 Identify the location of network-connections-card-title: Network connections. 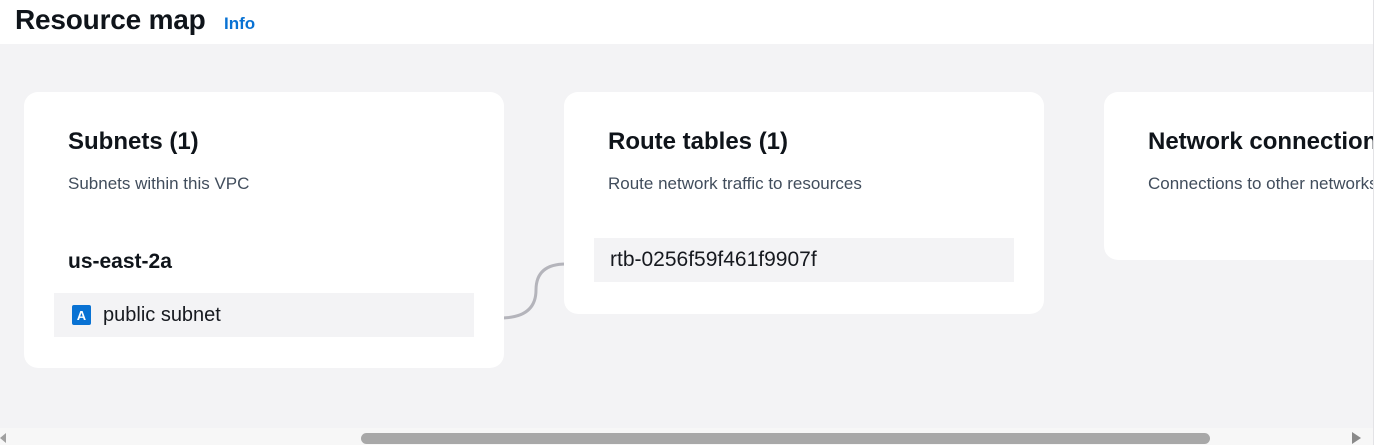
(1260, 141).